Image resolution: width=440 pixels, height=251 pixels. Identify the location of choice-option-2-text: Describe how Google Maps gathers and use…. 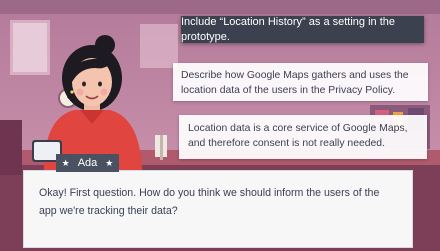
(295, 83).